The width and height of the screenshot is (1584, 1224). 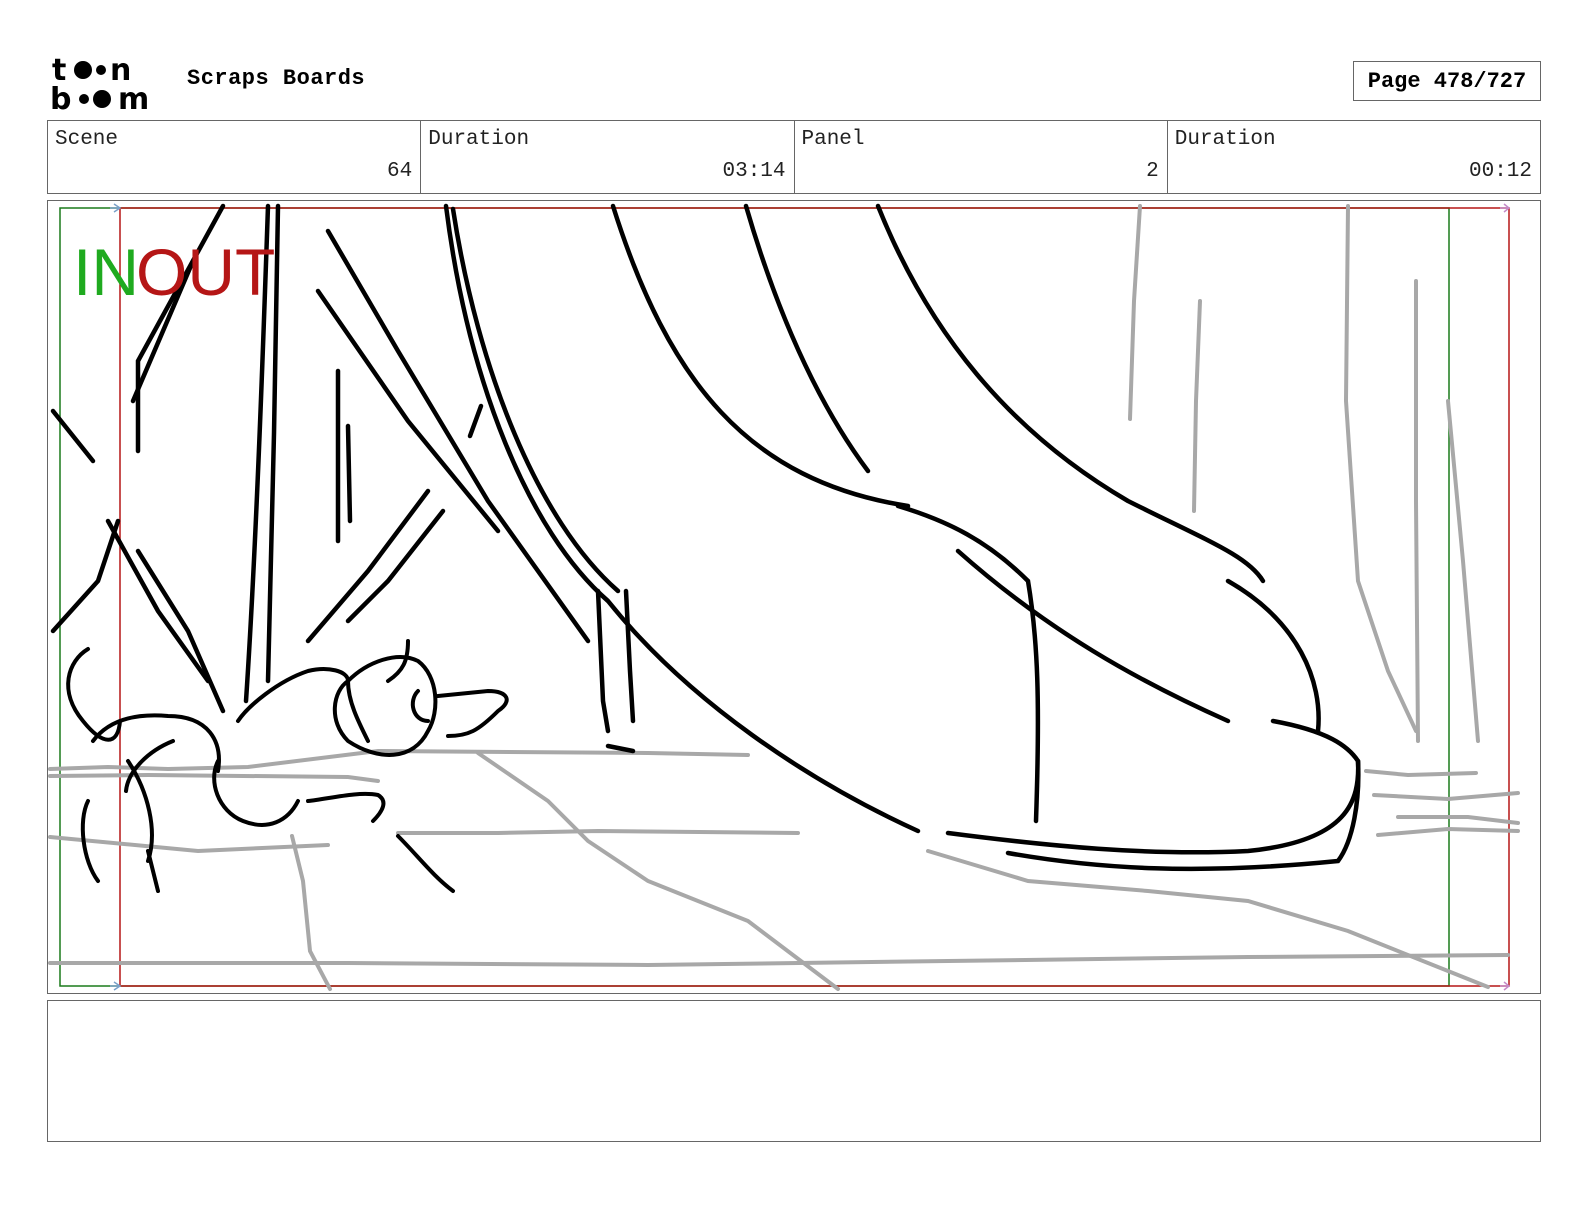 What do you see at coordinates (1500, 171) in the screenshot?
I see `panel-duration-value: 00:12` at bounding box center [1500, 171].